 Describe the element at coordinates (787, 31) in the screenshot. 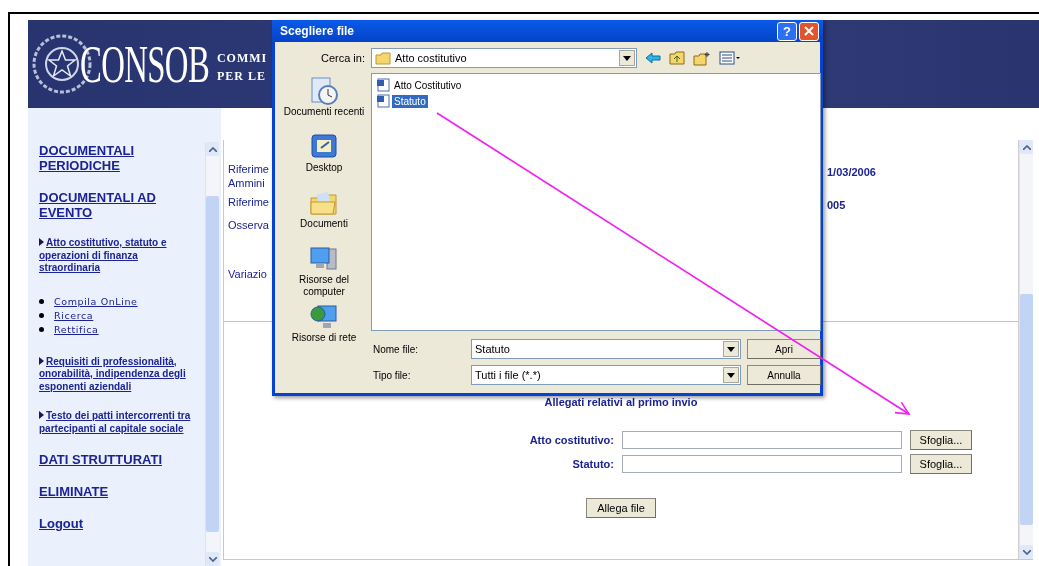

I see `help-button: ?` at that location.